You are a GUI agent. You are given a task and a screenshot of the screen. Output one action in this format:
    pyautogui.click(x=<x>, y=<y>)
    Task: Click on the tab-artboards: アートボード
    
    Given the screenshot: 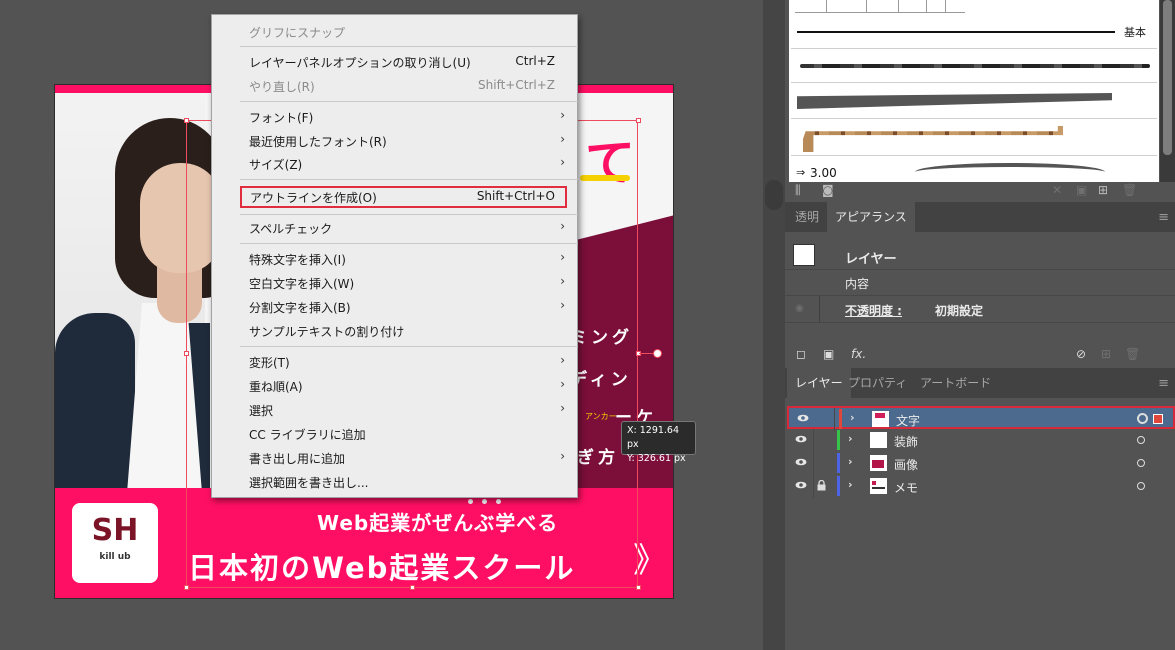 What is the action you would take?
    pyautogui.click(x=955, y=383)
    